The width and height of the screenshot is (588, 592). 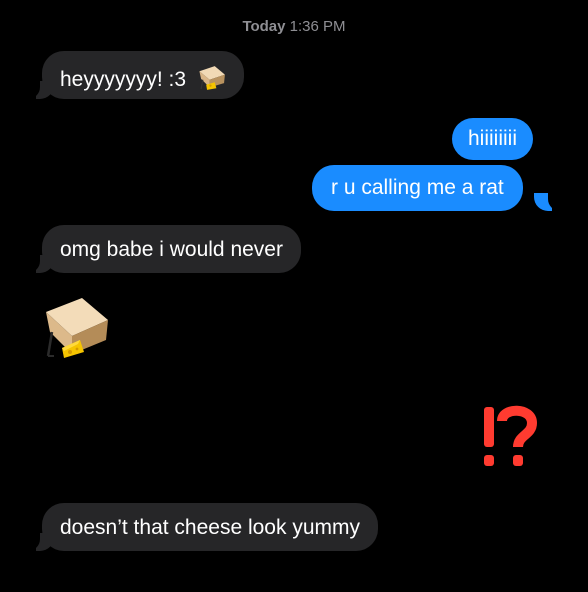 What do you see at coordinates (317, 26) in the screenshot?
I see `timestamp-time: 1:36 PM` at bounding box center [317, 26].